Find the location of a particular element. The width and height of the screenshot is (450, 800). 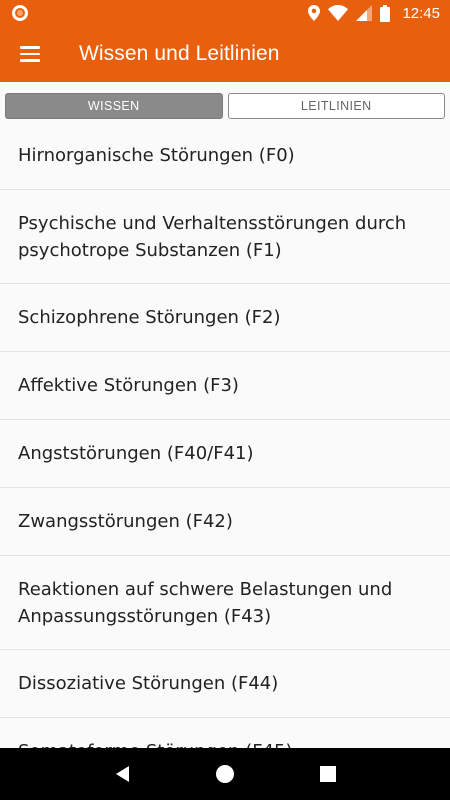

signal-icon is located at coordinates (364, 13).